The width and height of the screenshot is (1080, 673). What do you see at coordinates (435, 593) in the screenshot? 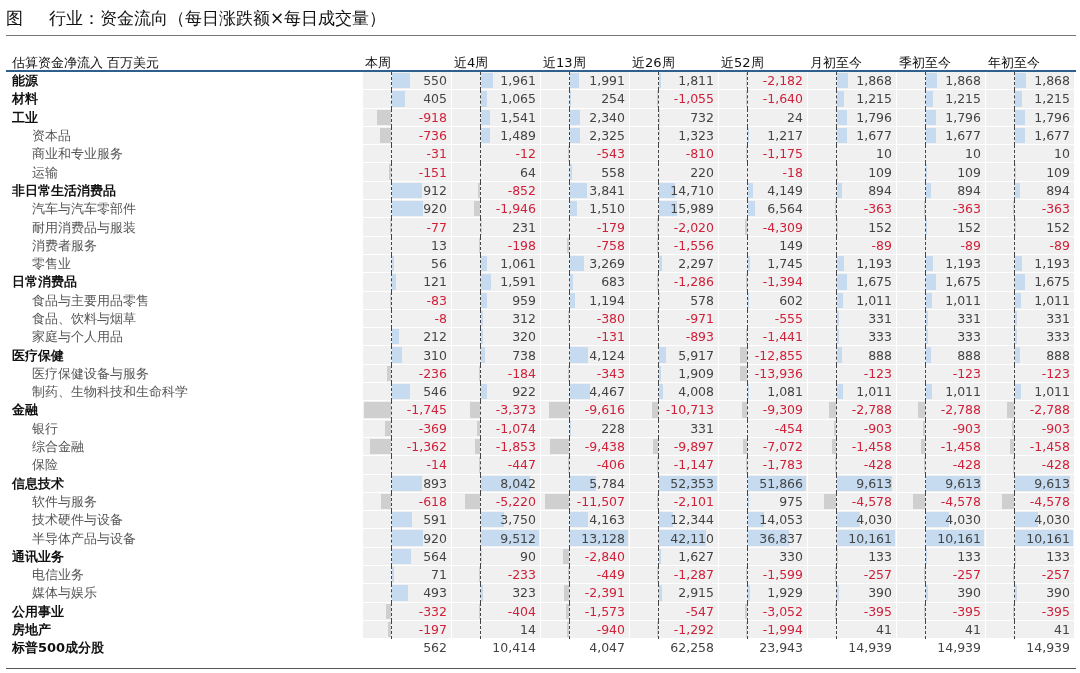
I see `value-text: 493` at bounding box center [435, 593].